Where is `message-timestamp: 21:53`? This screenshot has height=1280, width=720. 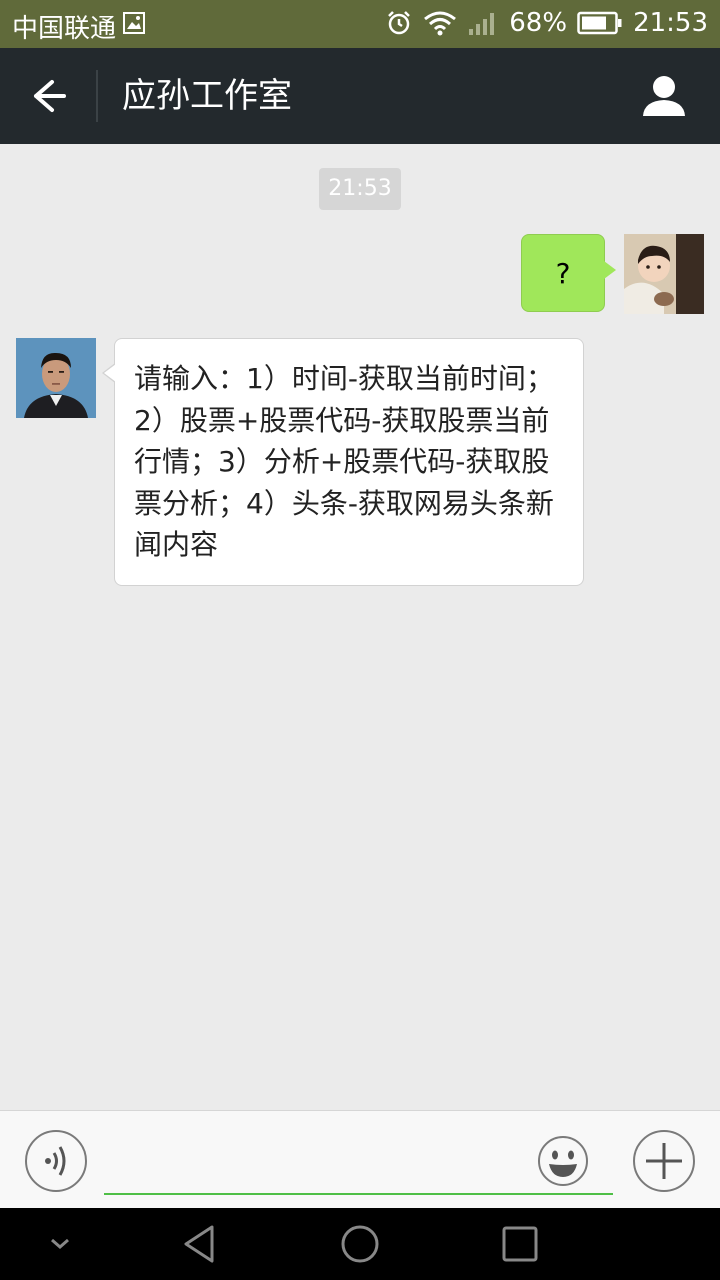
message-timestamp: 21:53 is located at coordinates (360, 189).